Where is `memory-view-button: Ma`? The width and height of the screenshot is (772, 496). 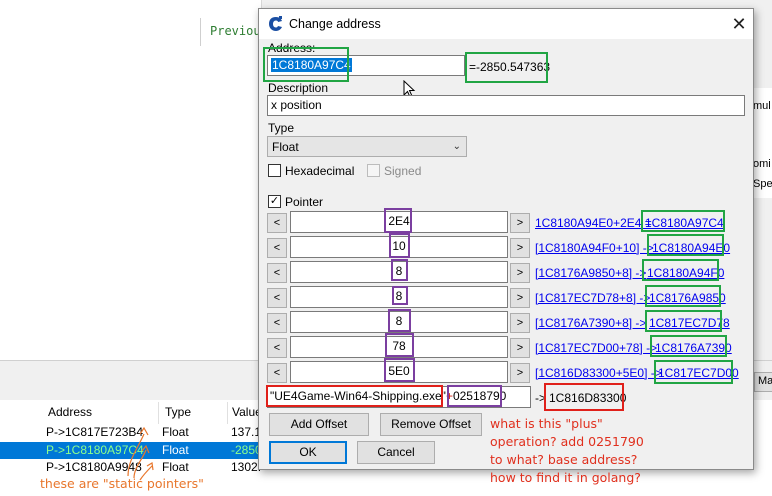 memory-view-button: Ma is located at coordinates (763, 382).